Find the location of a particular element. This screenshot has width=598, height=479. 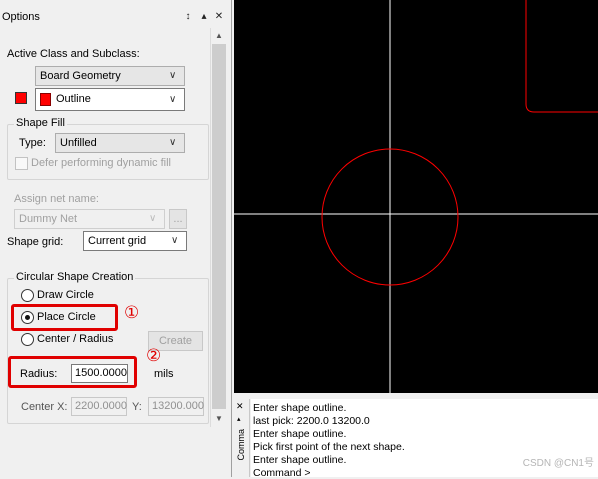

class-value: Board Geometry is located at coordinates (80, 76).